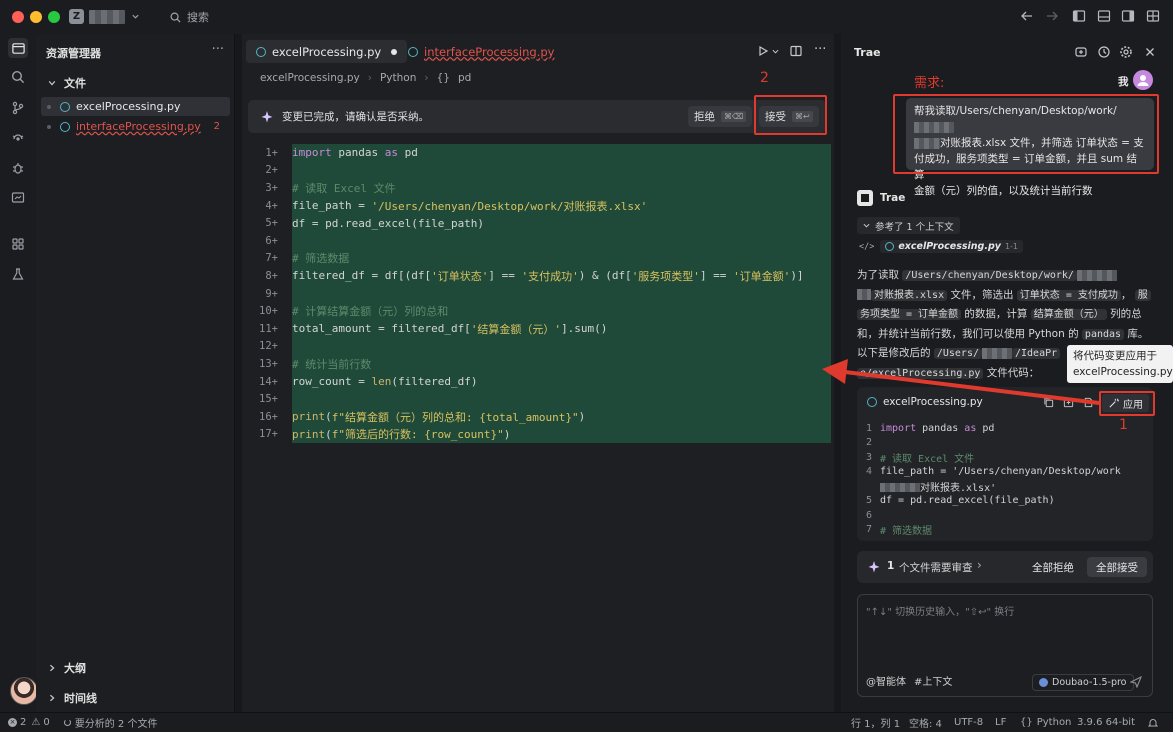  I want to click on encoding: UTF-8, so click(968, 722).